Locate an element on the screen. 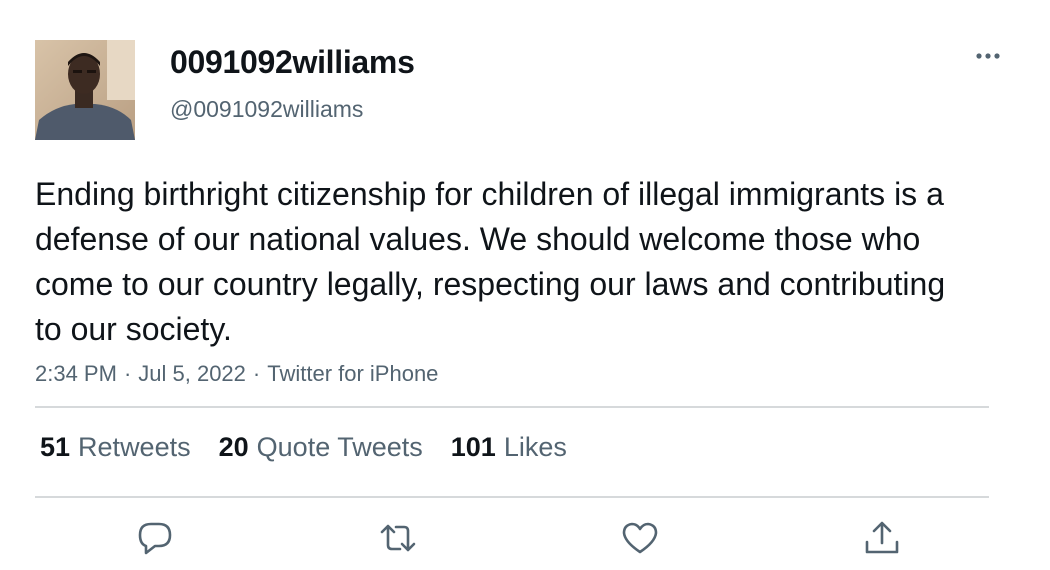 Image resolution: width=1050 pixels, height=570 pixels. retweets-label: Retweets is located at coordinates (134, 447).